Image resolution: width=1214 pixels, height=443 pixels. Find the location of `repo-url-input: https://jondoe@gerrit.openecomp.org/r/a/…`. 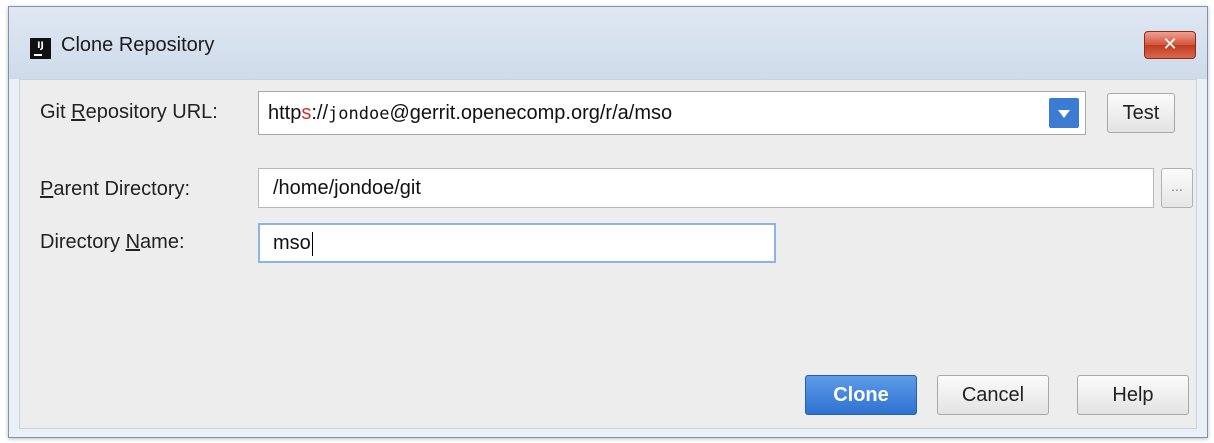

repo-url-input: https://jondoe@gerrit.openecomp.org/r/a/… is located at coordinates (470, 113).